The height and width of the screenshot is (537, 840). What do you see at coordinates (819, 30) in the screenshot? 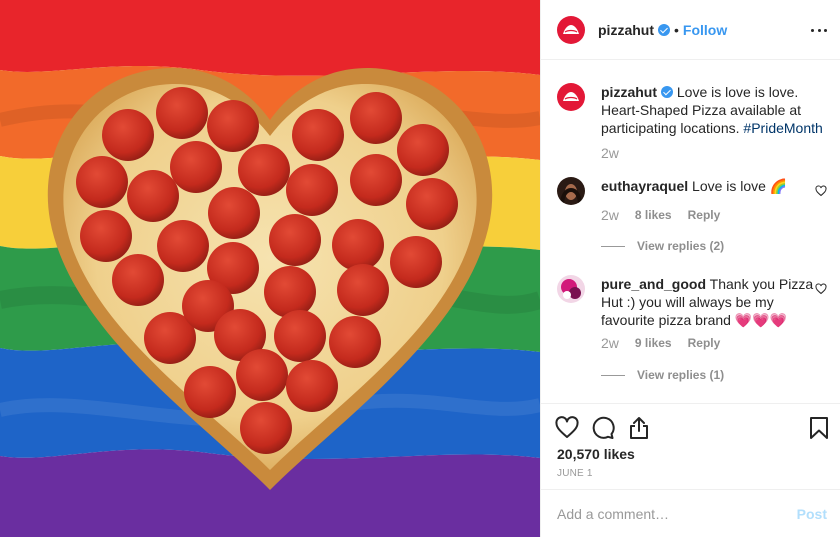
I see `more-options-icon` at bounding box center [819, 30].